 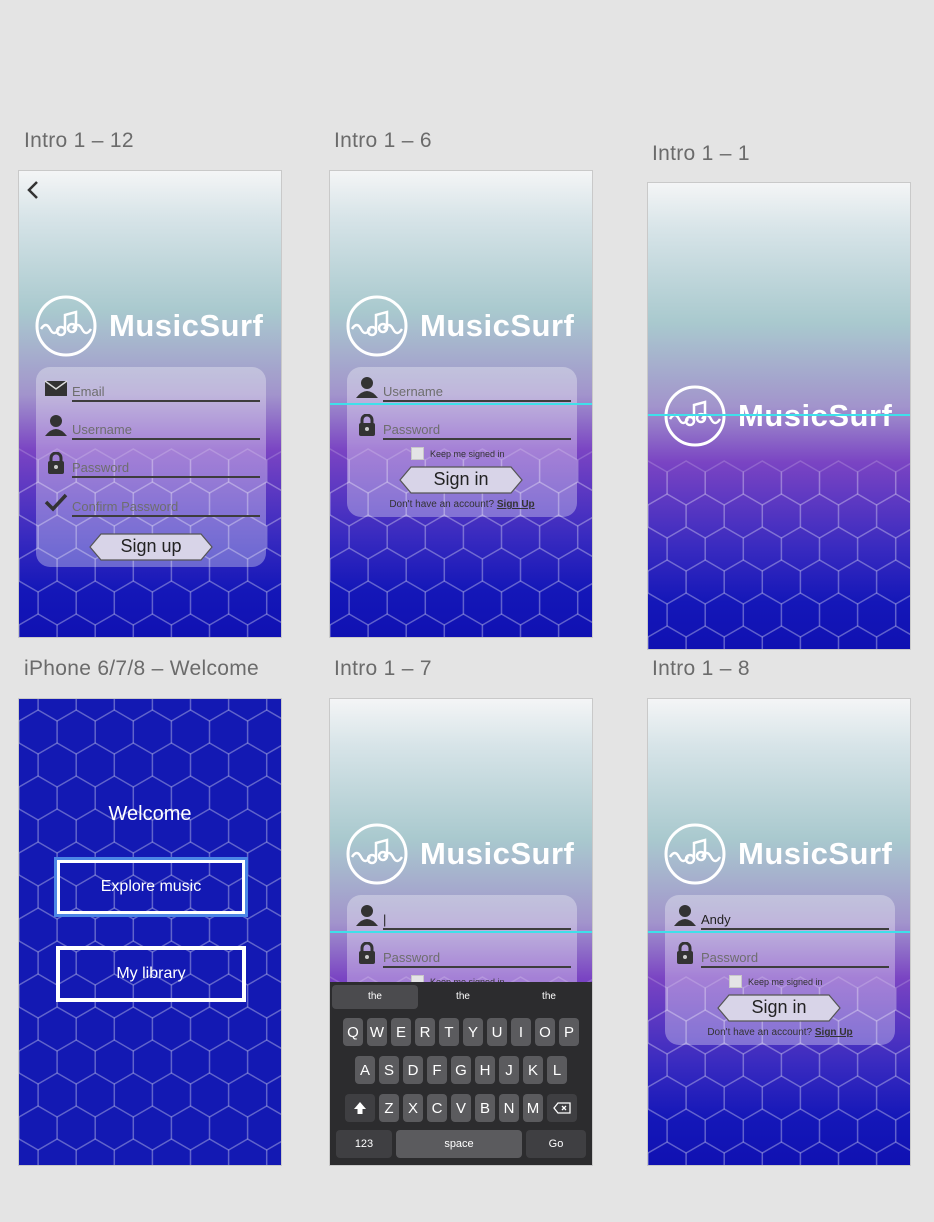 I want to click on my-library-button: My library, so click(x=151, y=974).